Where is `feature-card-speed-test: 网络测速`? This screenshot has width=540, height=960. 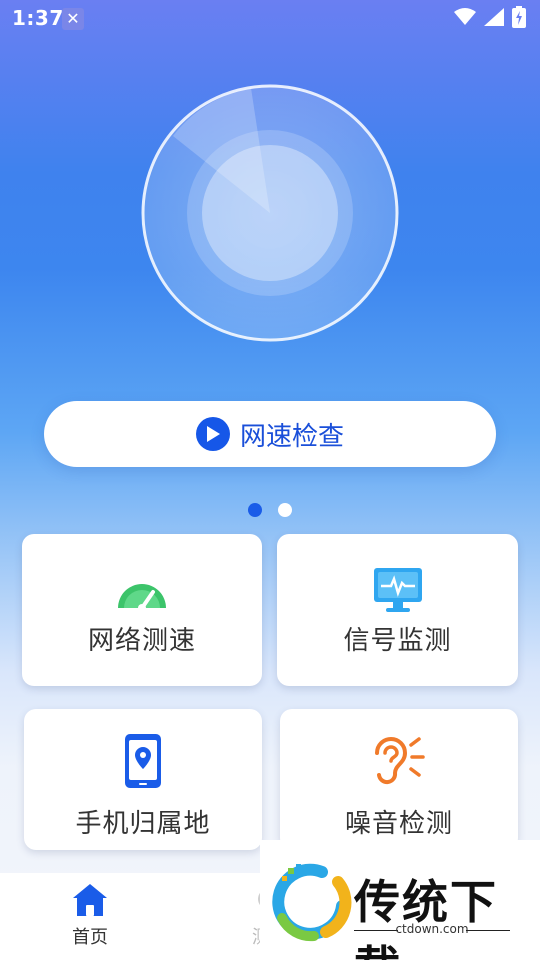
feature-card-speed-test: 网络测速 is located at coordinates (142, 610).